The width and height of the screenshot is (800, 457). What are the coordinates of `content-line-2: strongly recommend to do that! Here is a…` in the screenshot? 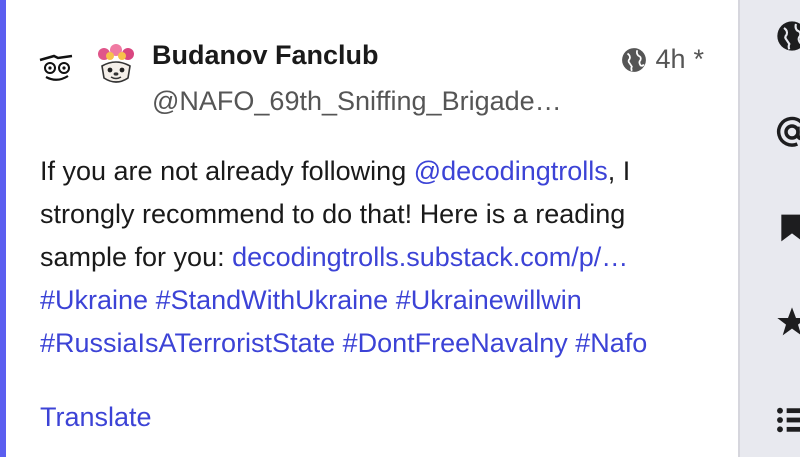 It's located at (333, 214).